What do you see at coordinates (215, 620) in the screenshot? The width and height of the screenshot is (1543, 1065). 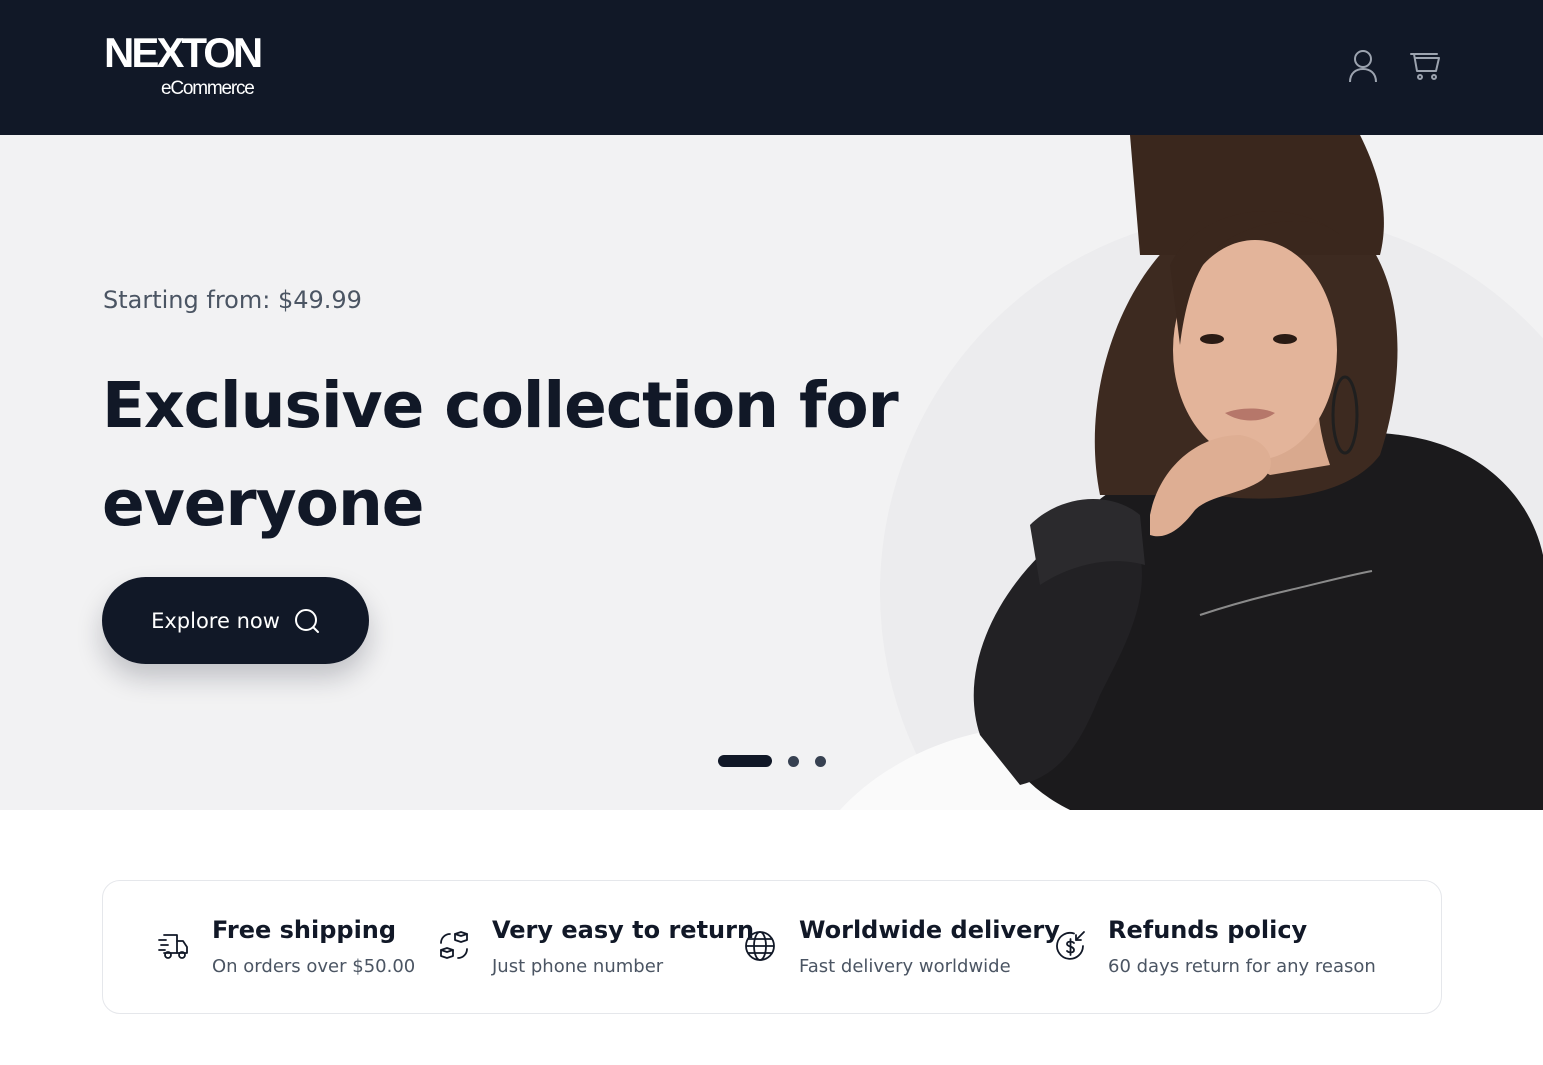 I see `explore-now-label: Explore now` at bounding box center [215, 620].